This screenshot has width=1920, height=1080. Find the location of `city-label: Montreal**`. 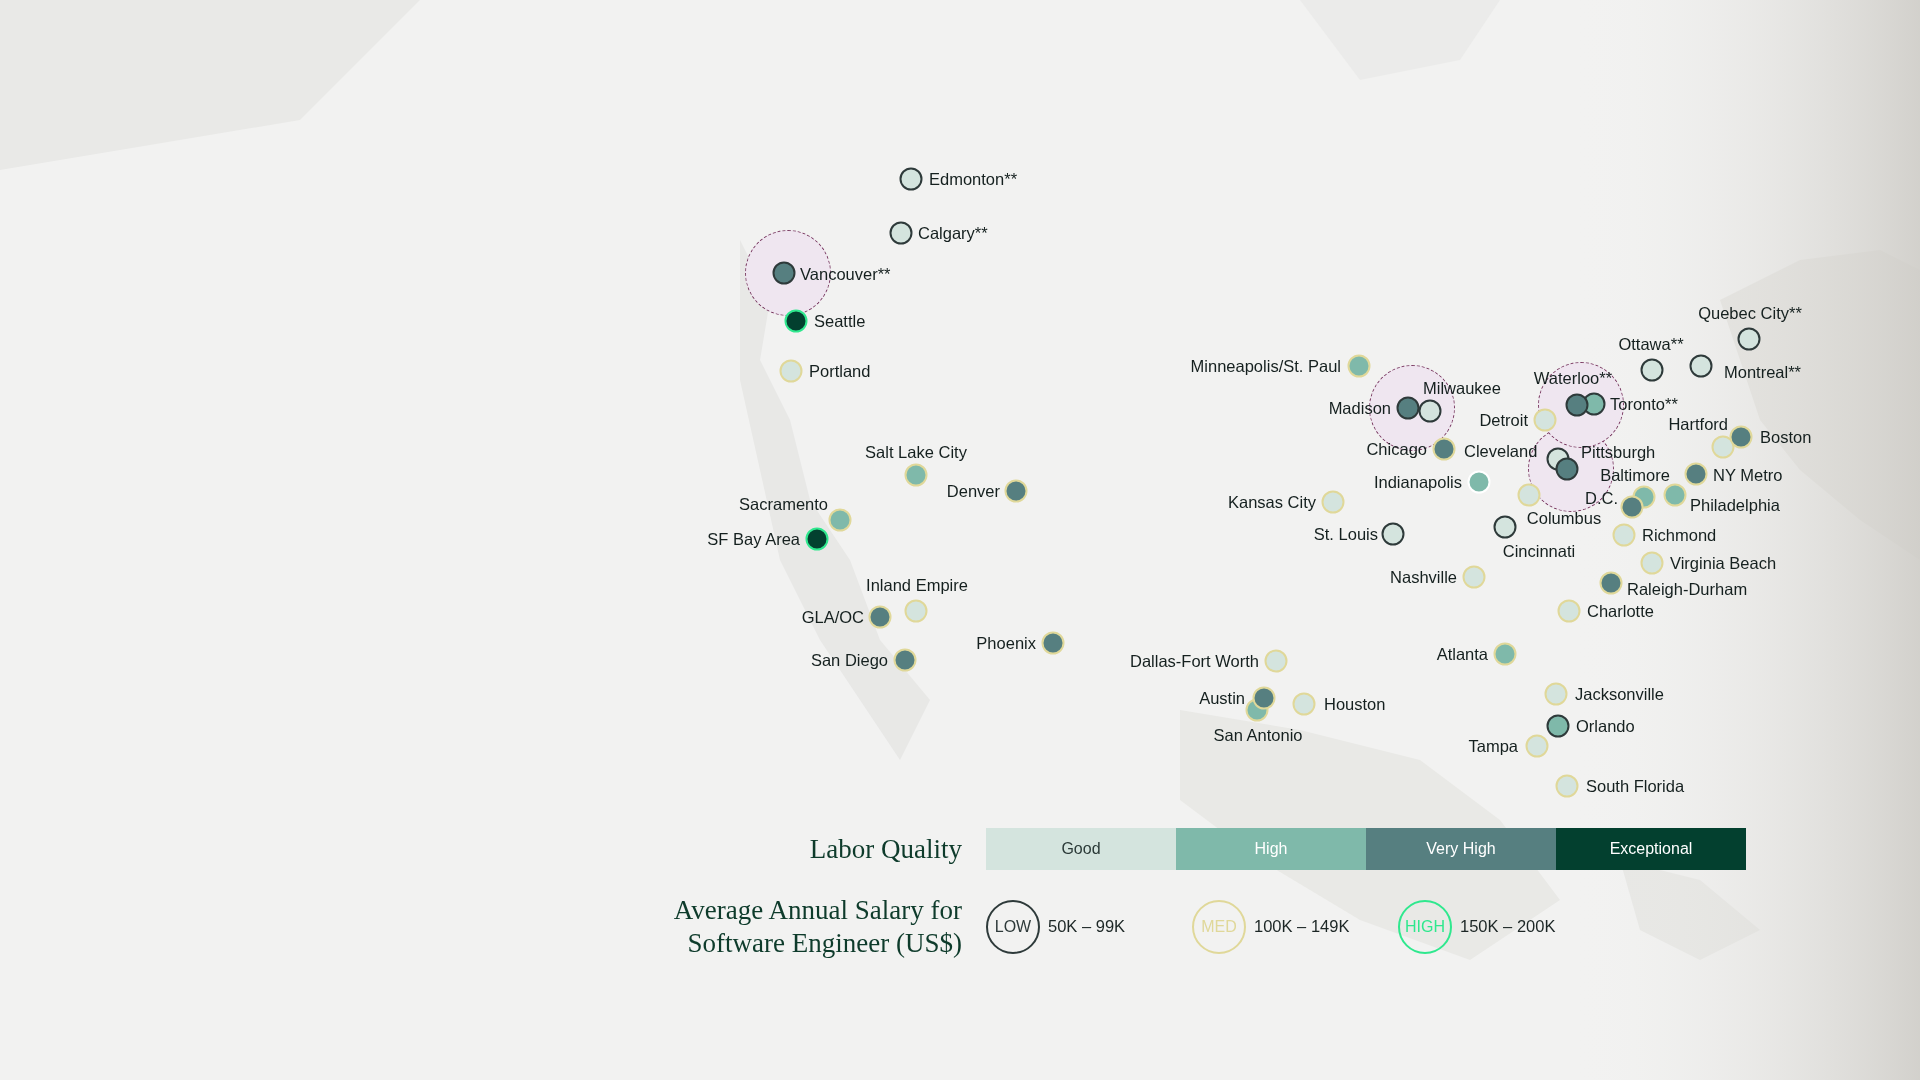

city-label: Montreal** is located at coordinates (1763, 372).